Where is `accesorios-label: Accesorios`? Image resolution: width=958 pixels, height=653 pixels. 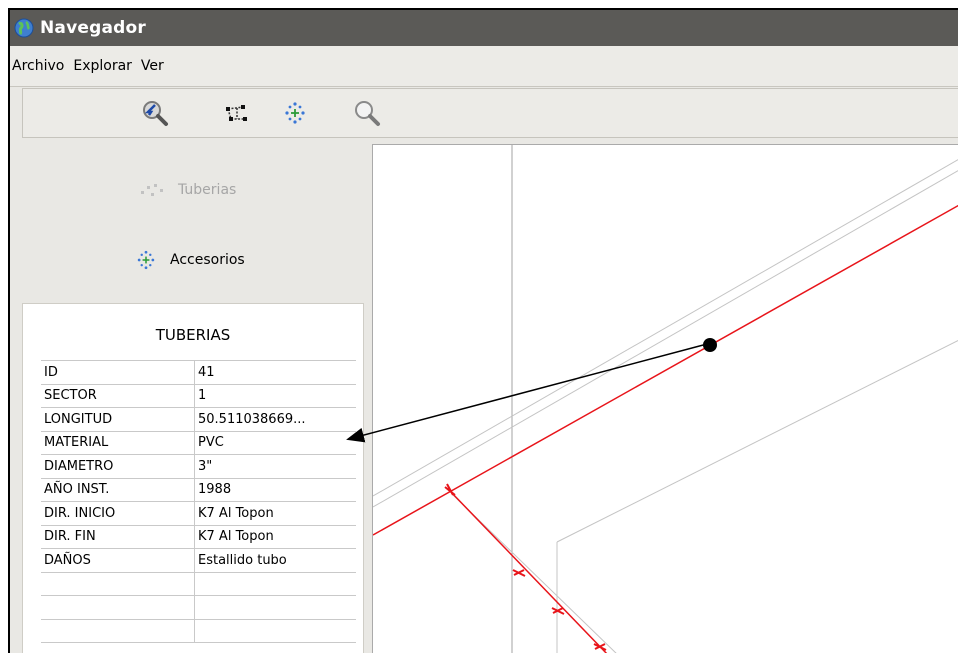
accesorios-label: Accesorios is located at coordinates (207, 260).